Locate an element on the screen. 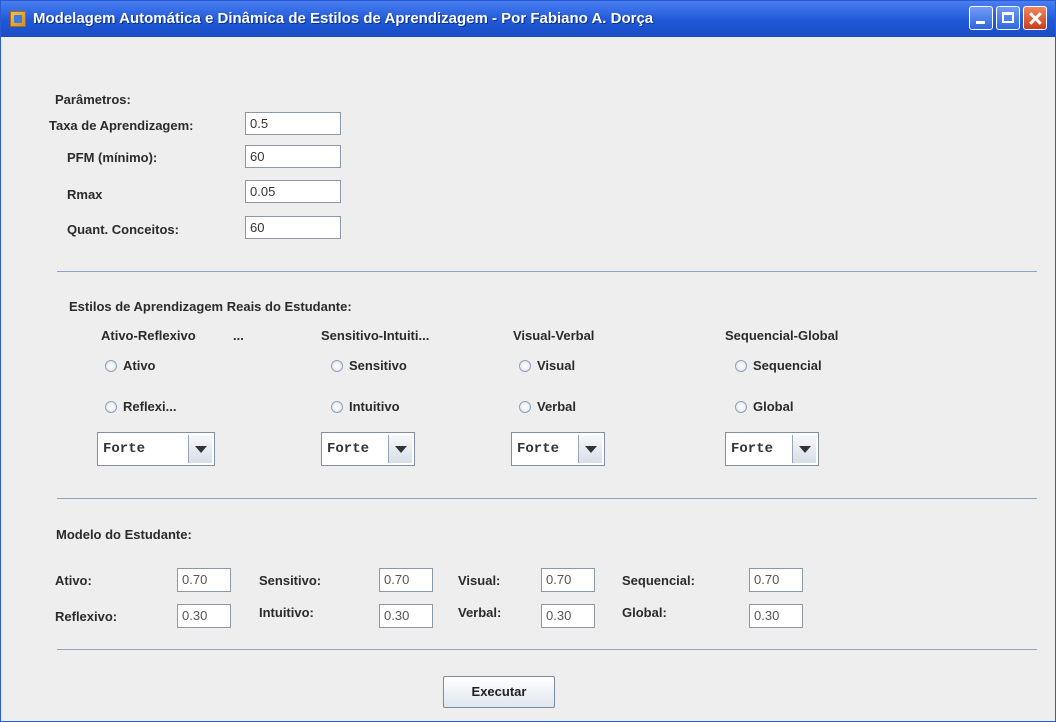 The image size is (1056, 722). combo-visual-verbal: Forte is located at coordinates (558, 449).